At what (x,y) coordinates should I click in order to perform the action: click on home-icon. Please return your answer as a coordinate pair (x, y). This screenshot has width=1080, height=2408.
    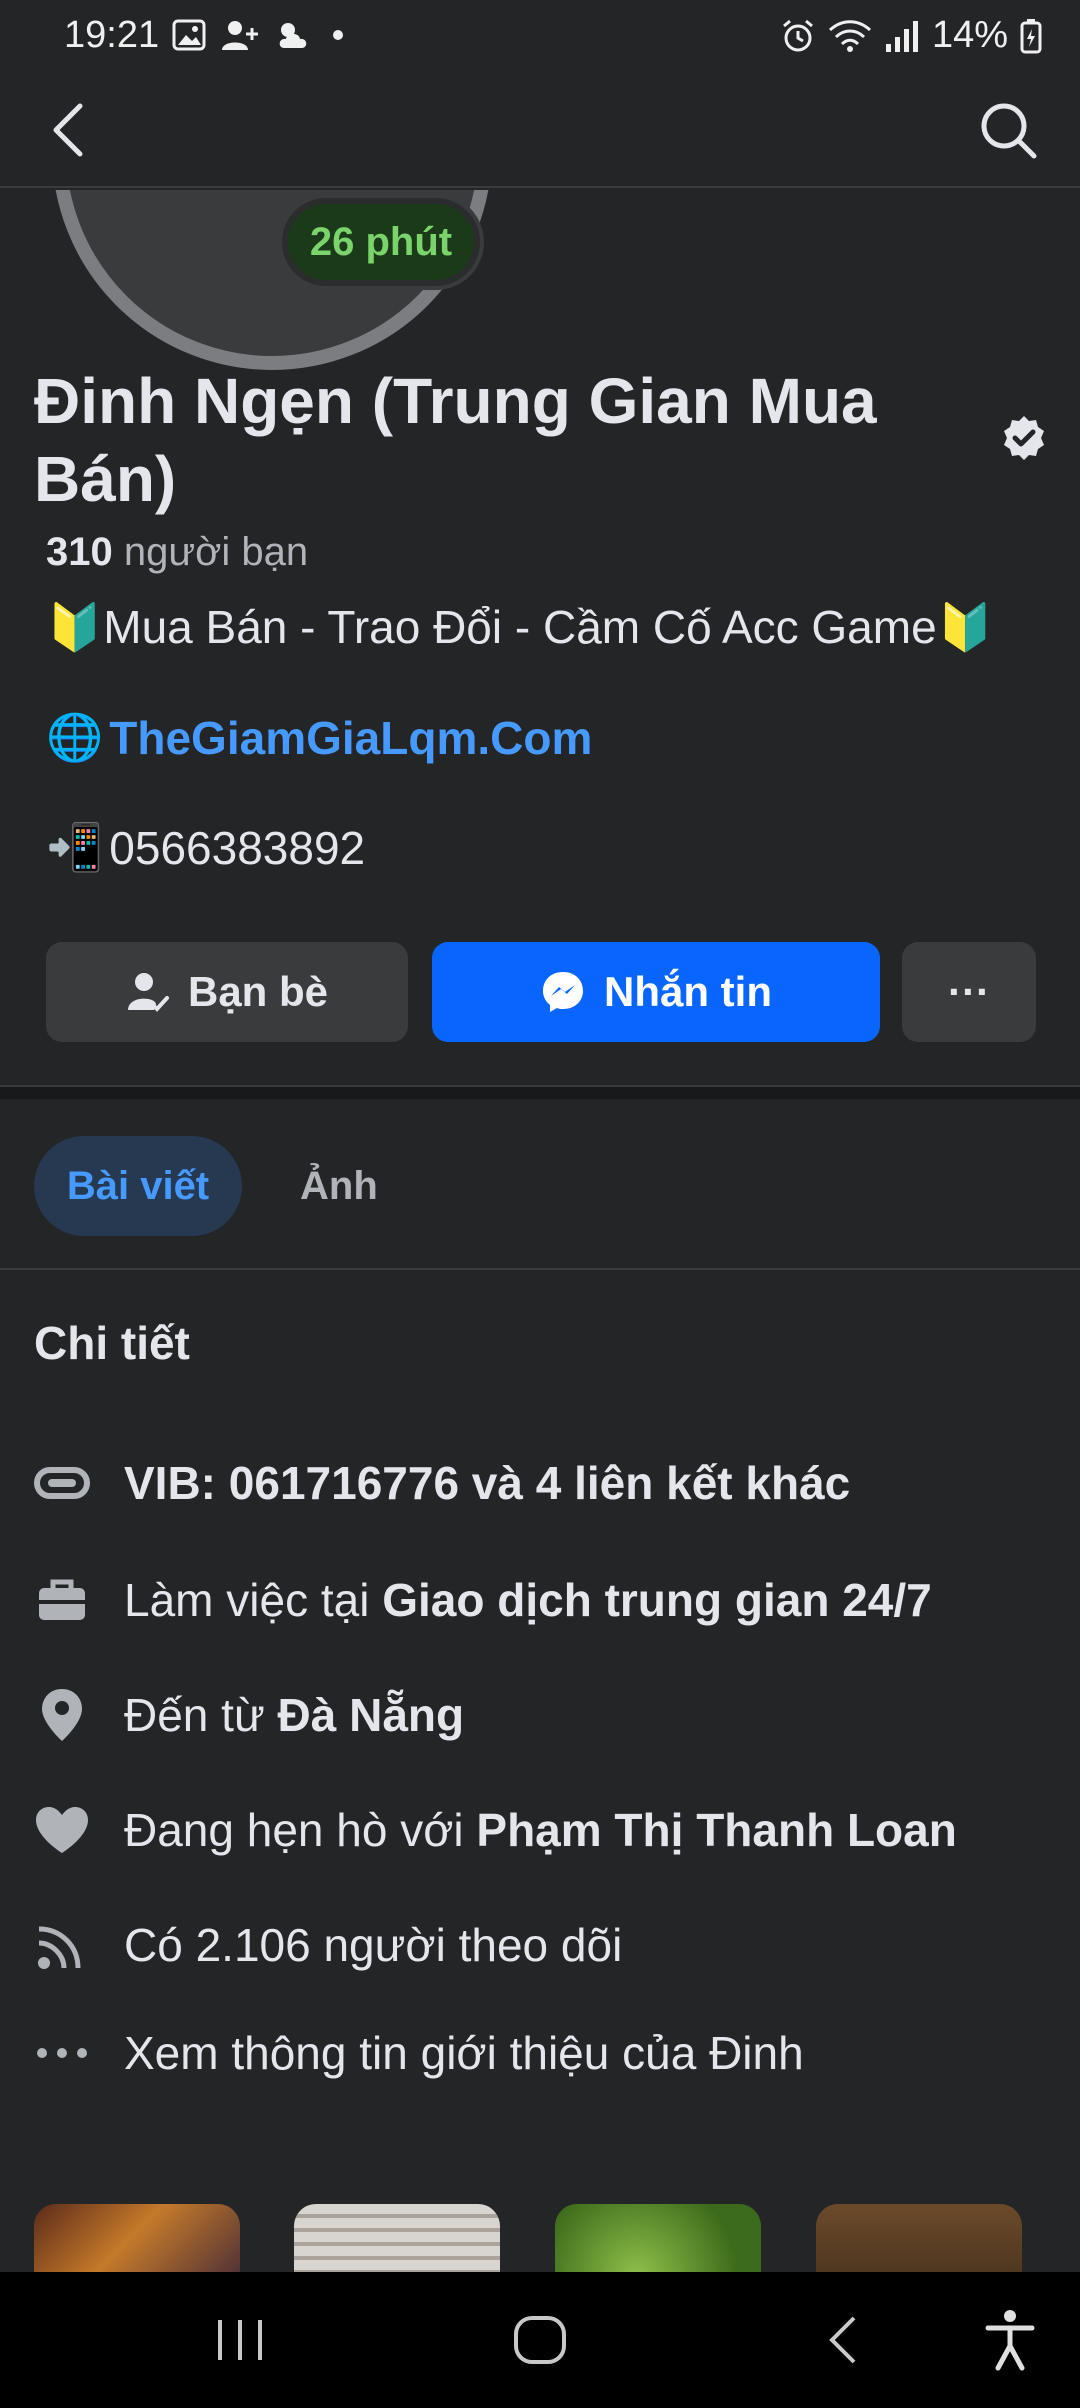
    Looking at the image, I should click on (540, 2340).